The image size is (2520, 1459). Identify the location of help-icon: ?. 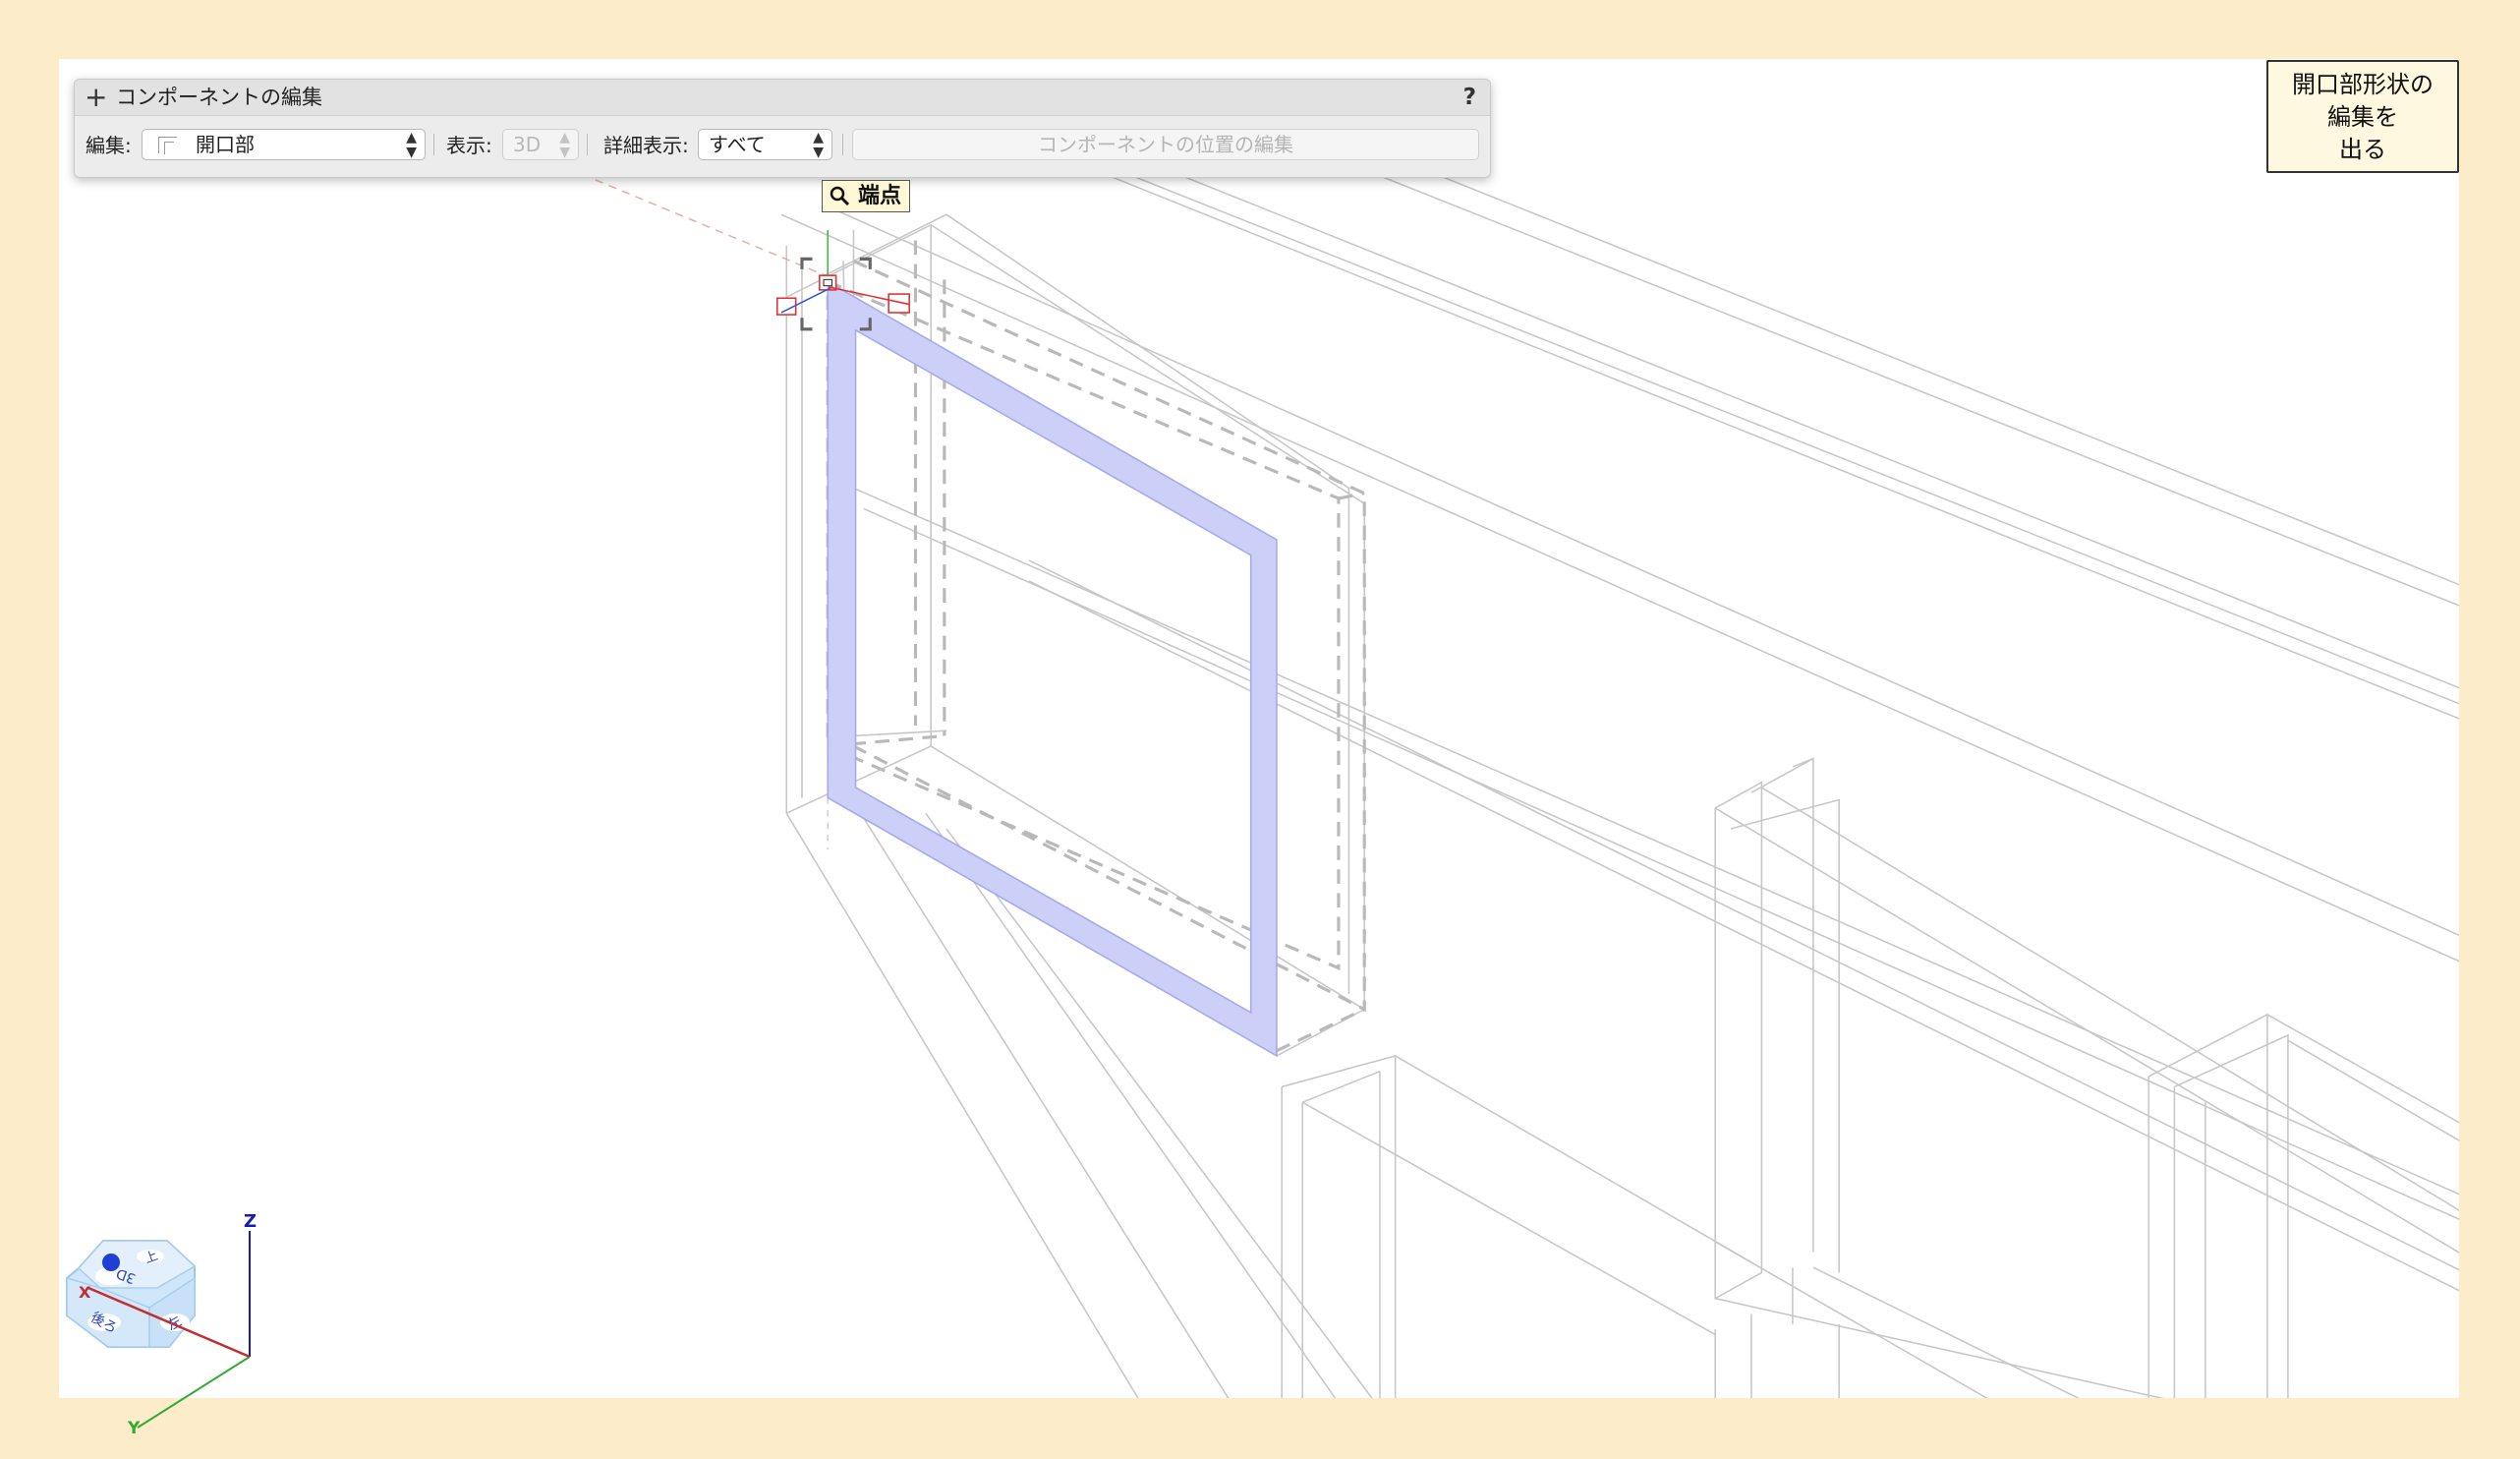
(1469, 97).